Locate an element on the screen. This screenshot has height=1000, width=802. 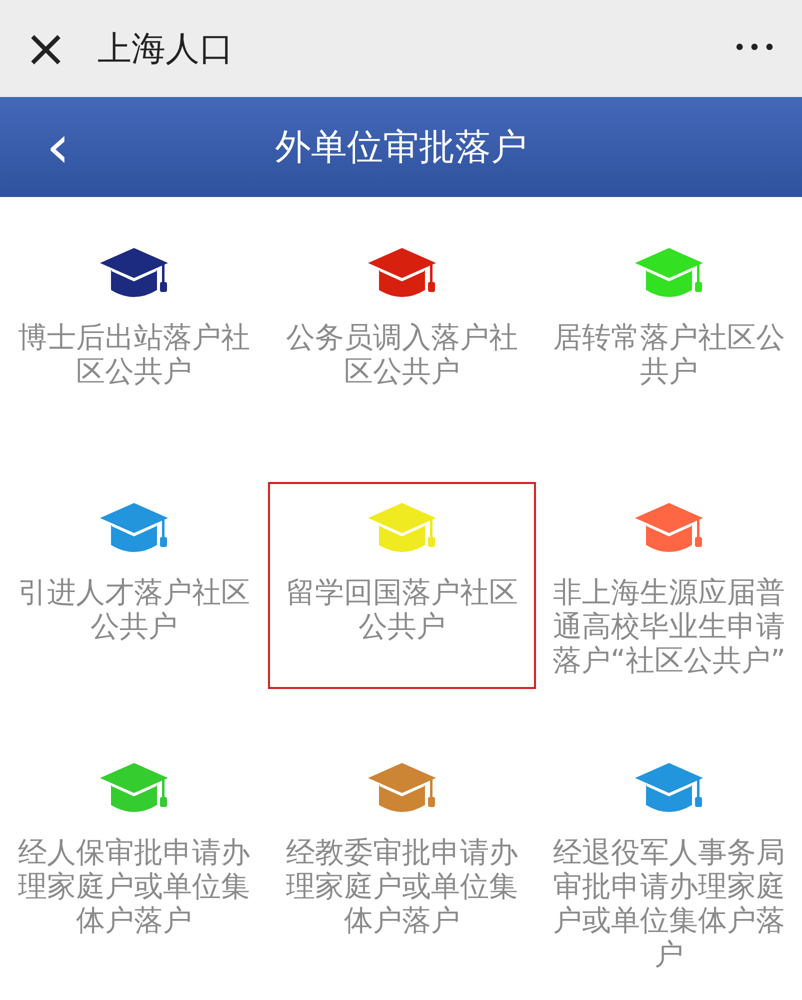
category-label: 经退役军人事务局审批申请办理家庭户或单位集体户落户 is located at coordinates (669, 903).